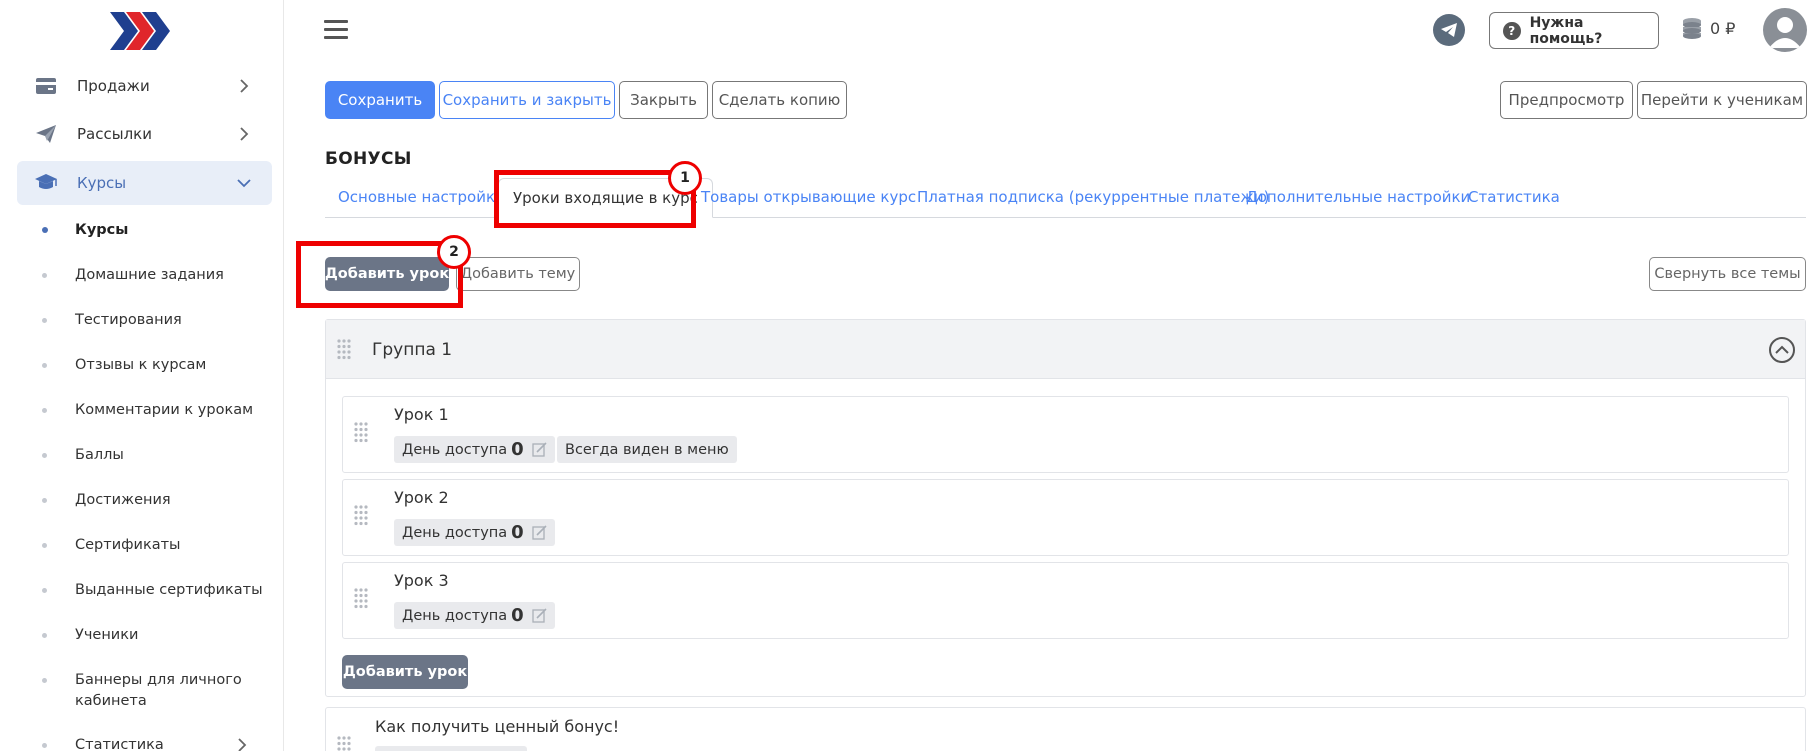  Describe the element at coordinates (158, 690) in the screenshot. I see `sidebar-subitem-label: Баннеры для личного кабинета` at that location.